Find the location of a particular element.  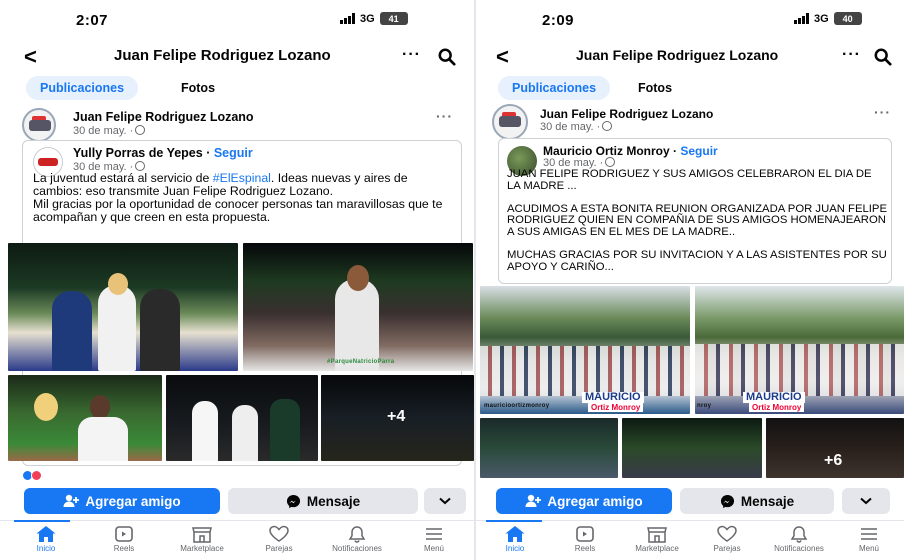

battery-icon: 40 is located at coordinates (847, 18).